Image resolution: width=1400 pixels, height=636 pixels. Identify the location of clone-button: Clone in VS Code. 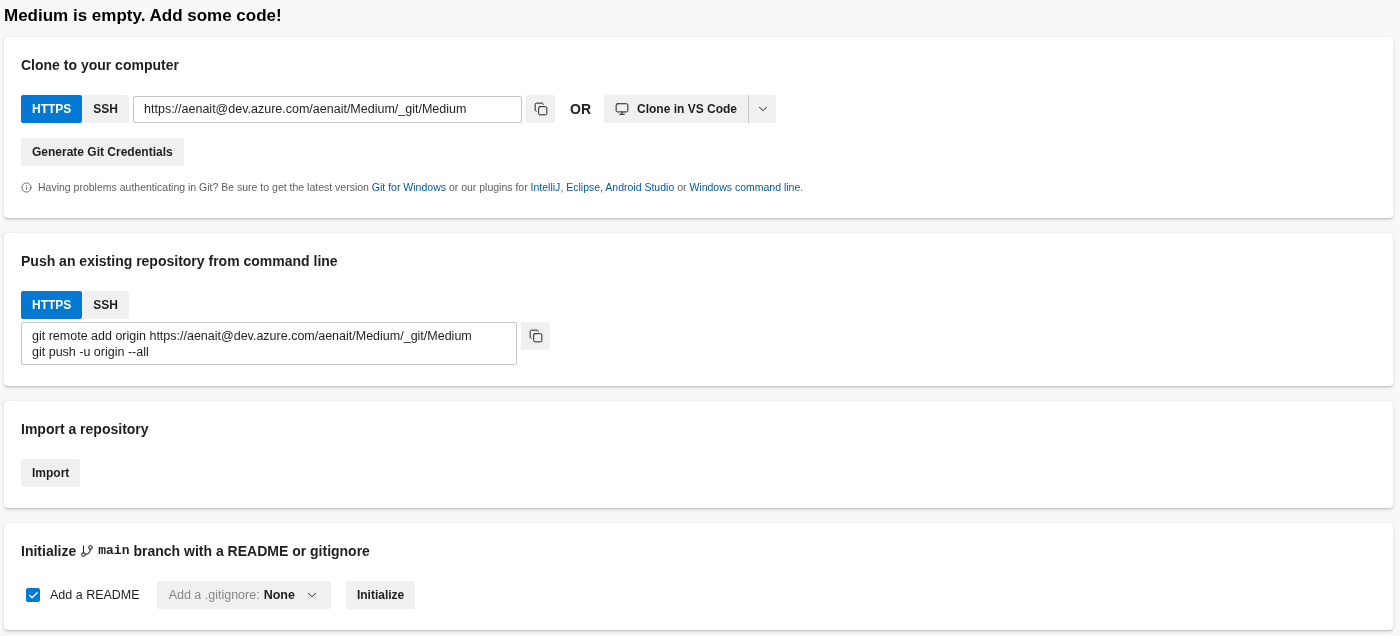
(676, 109).